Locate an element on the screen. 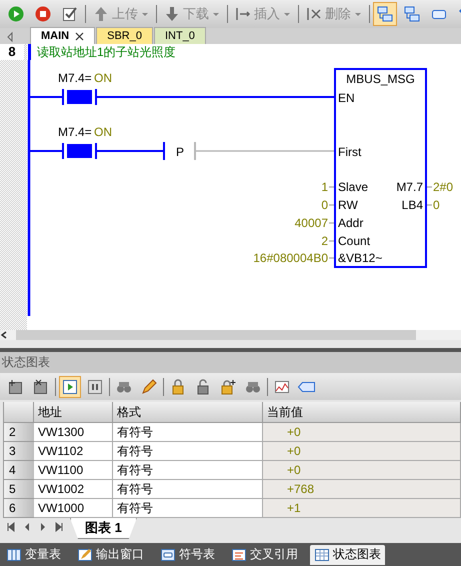 Image resolution: width=461 pixels, height=566 pixels. panel-tab: 交叉引用 is located at coordinates (264, 554).